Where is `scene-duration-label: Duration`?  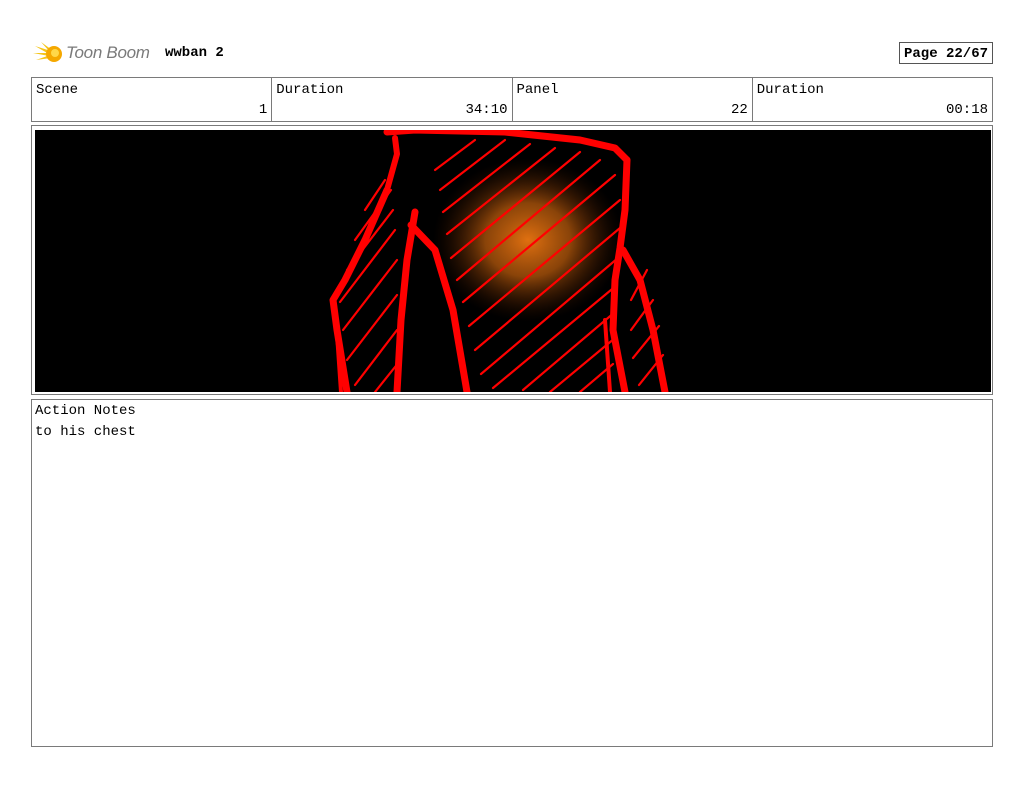 scene-duration-label: Duration is located at coordinates (310, 90).